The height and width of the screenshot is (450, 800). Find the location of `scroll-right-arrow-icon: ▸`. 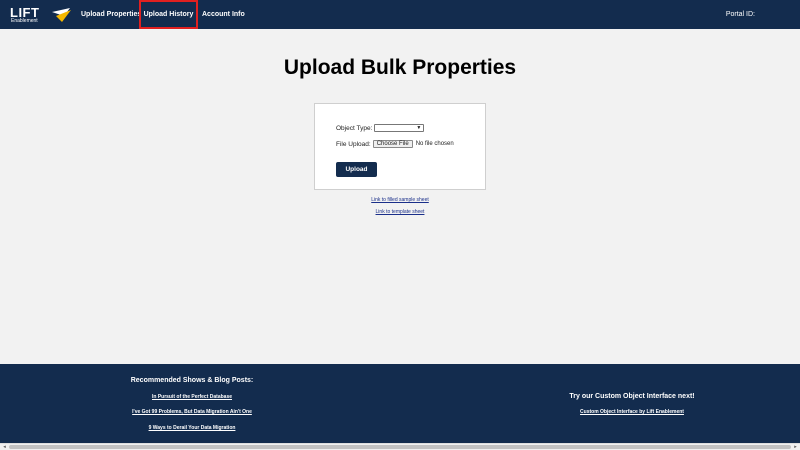

scroll-right-arrow-icon: ▸ is located at coordinates (795, 447).